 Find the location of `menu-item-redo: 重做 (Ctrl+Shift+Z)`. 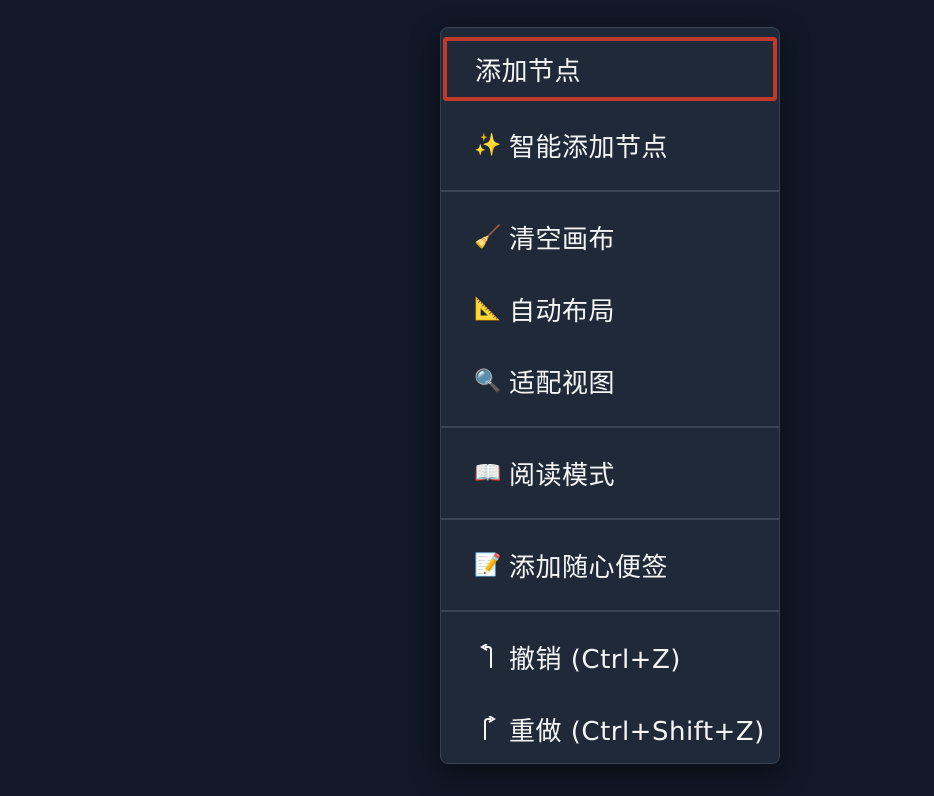

menu-item-redo: 重做 (Ctrl+Shift+Z) is located at coordinates (610, 729).